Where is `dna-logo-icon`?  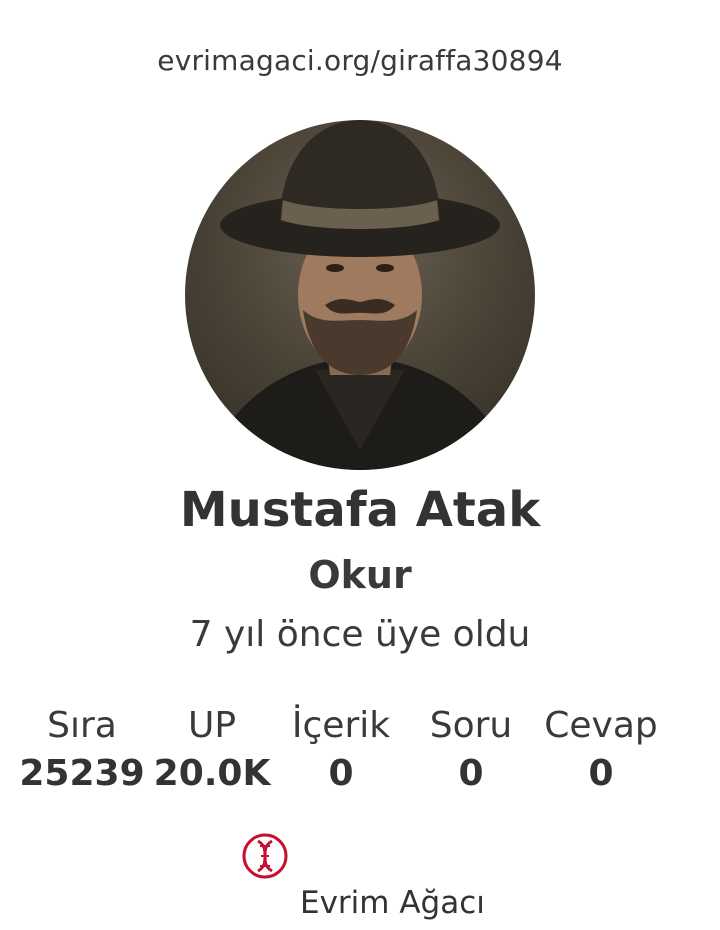 dna-logo-icon is located at coordinates (265, 856).